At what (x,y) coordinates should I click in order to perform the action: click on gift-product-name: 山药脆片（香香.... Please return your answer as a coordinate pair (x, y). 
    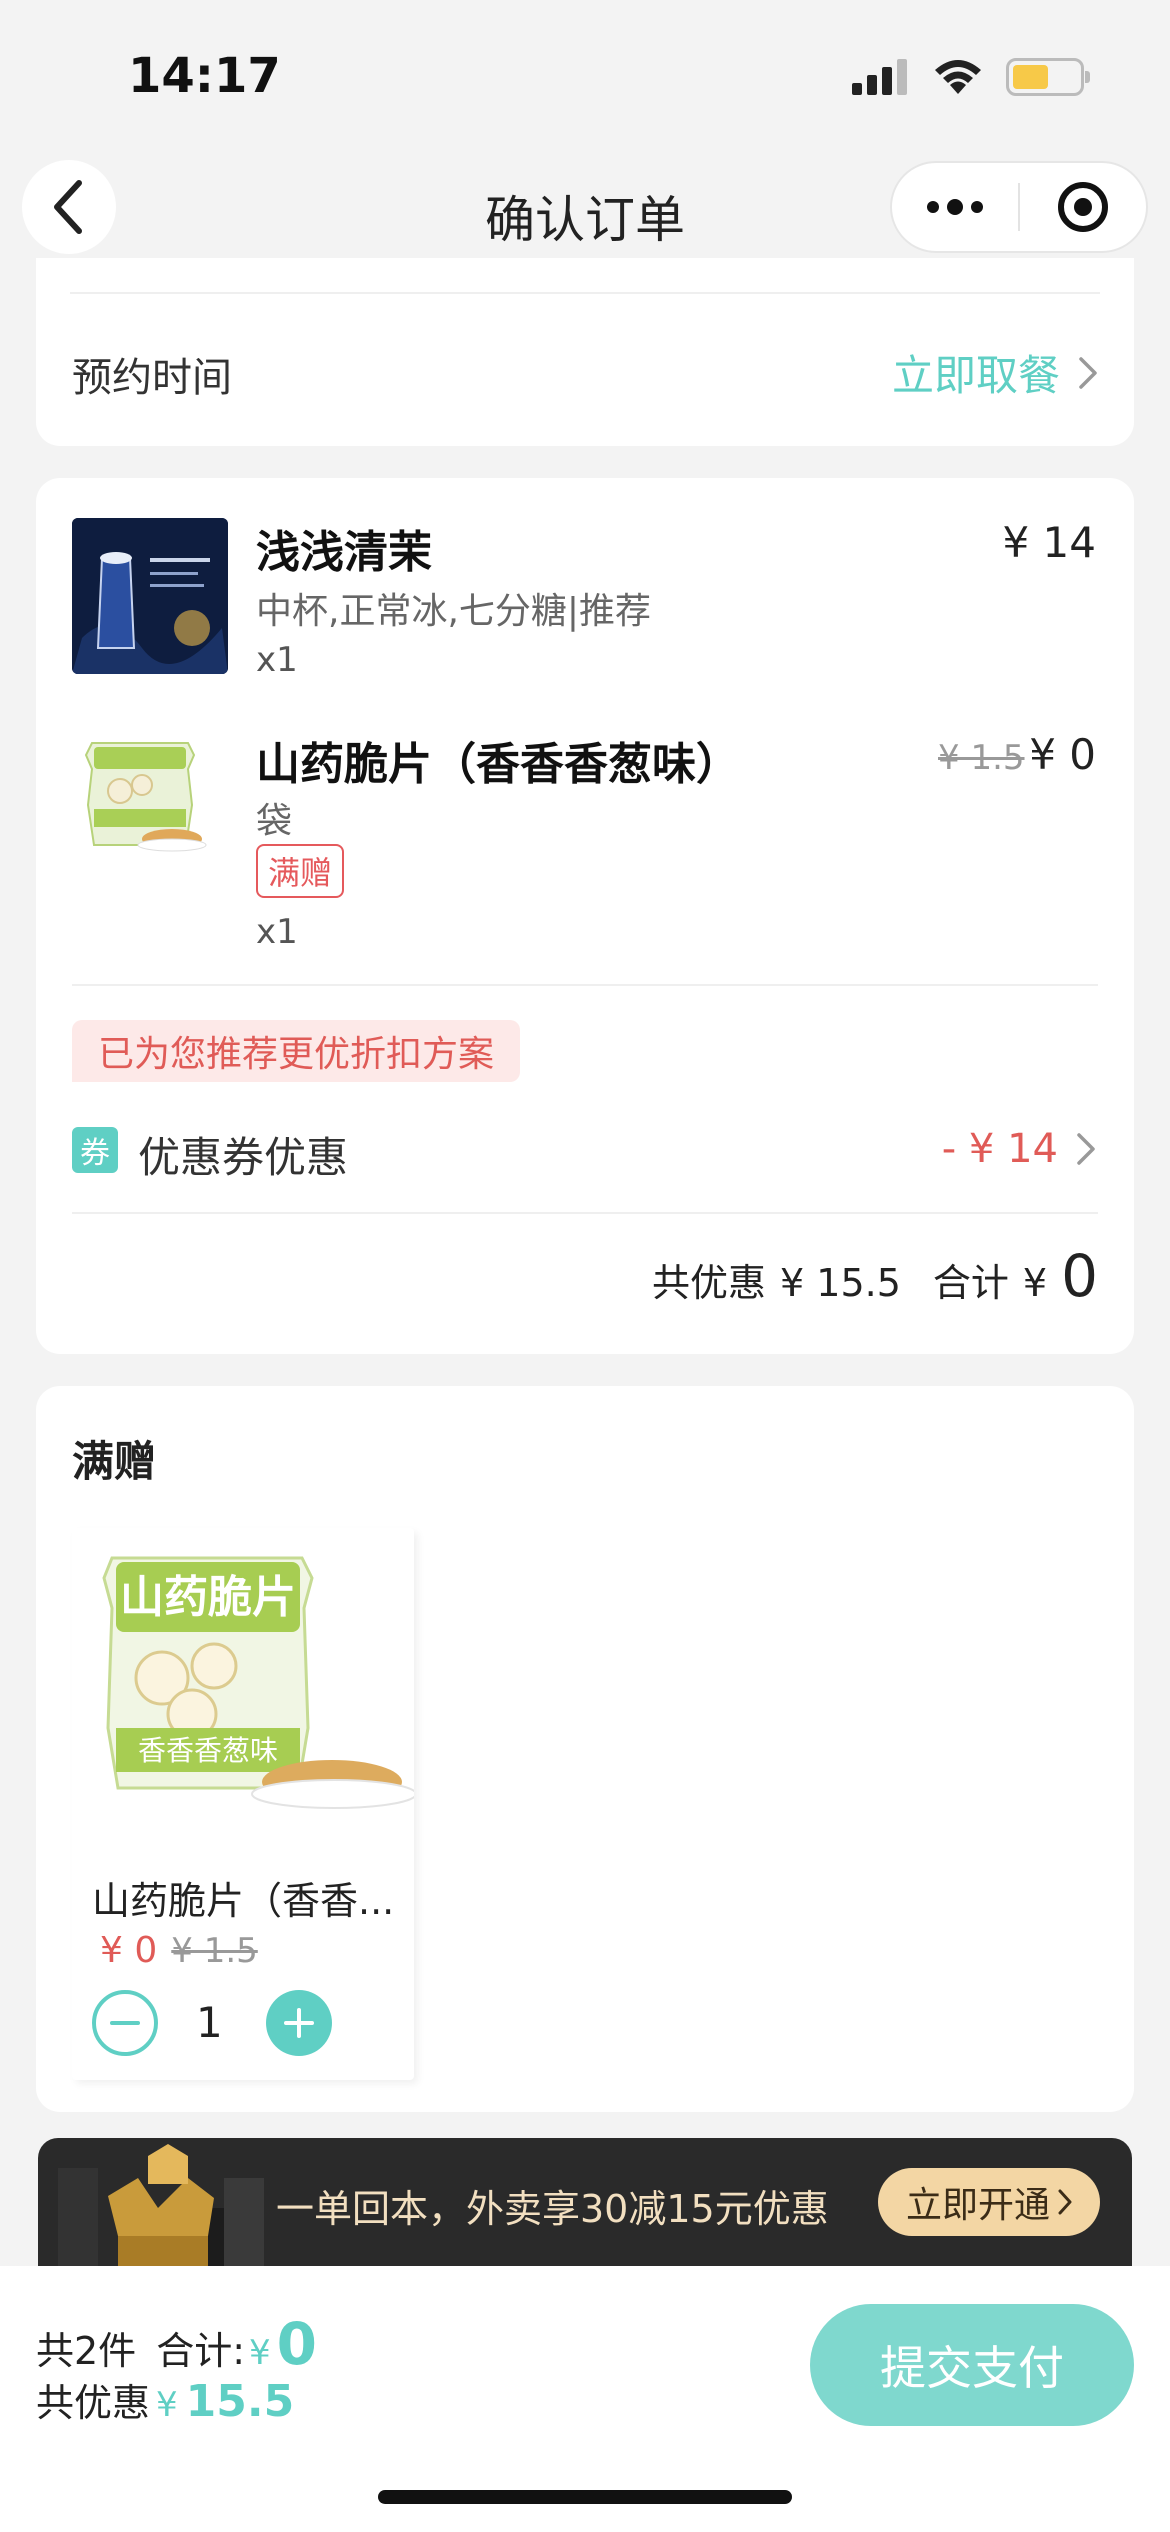
    Looking at the image, I should click on (243, 1901).